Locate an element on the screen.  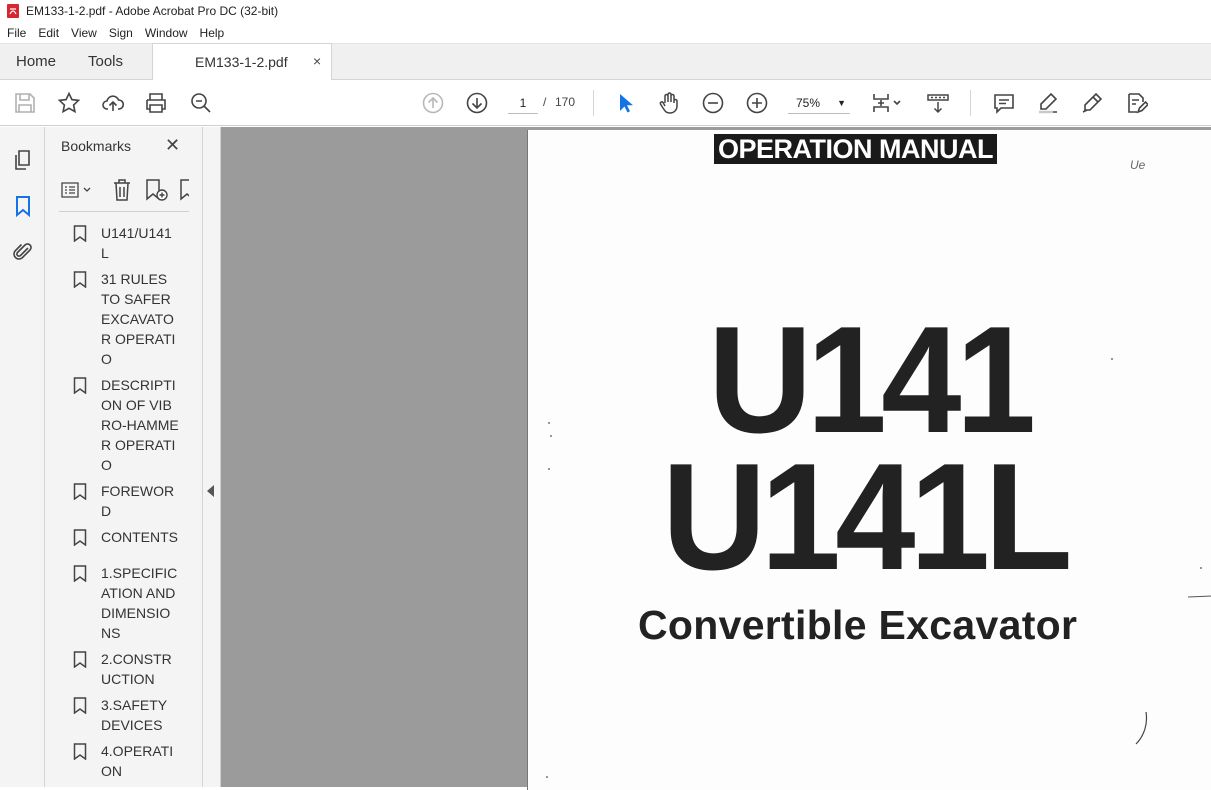
zoom-in-icon is located at coordinates (757, 103).